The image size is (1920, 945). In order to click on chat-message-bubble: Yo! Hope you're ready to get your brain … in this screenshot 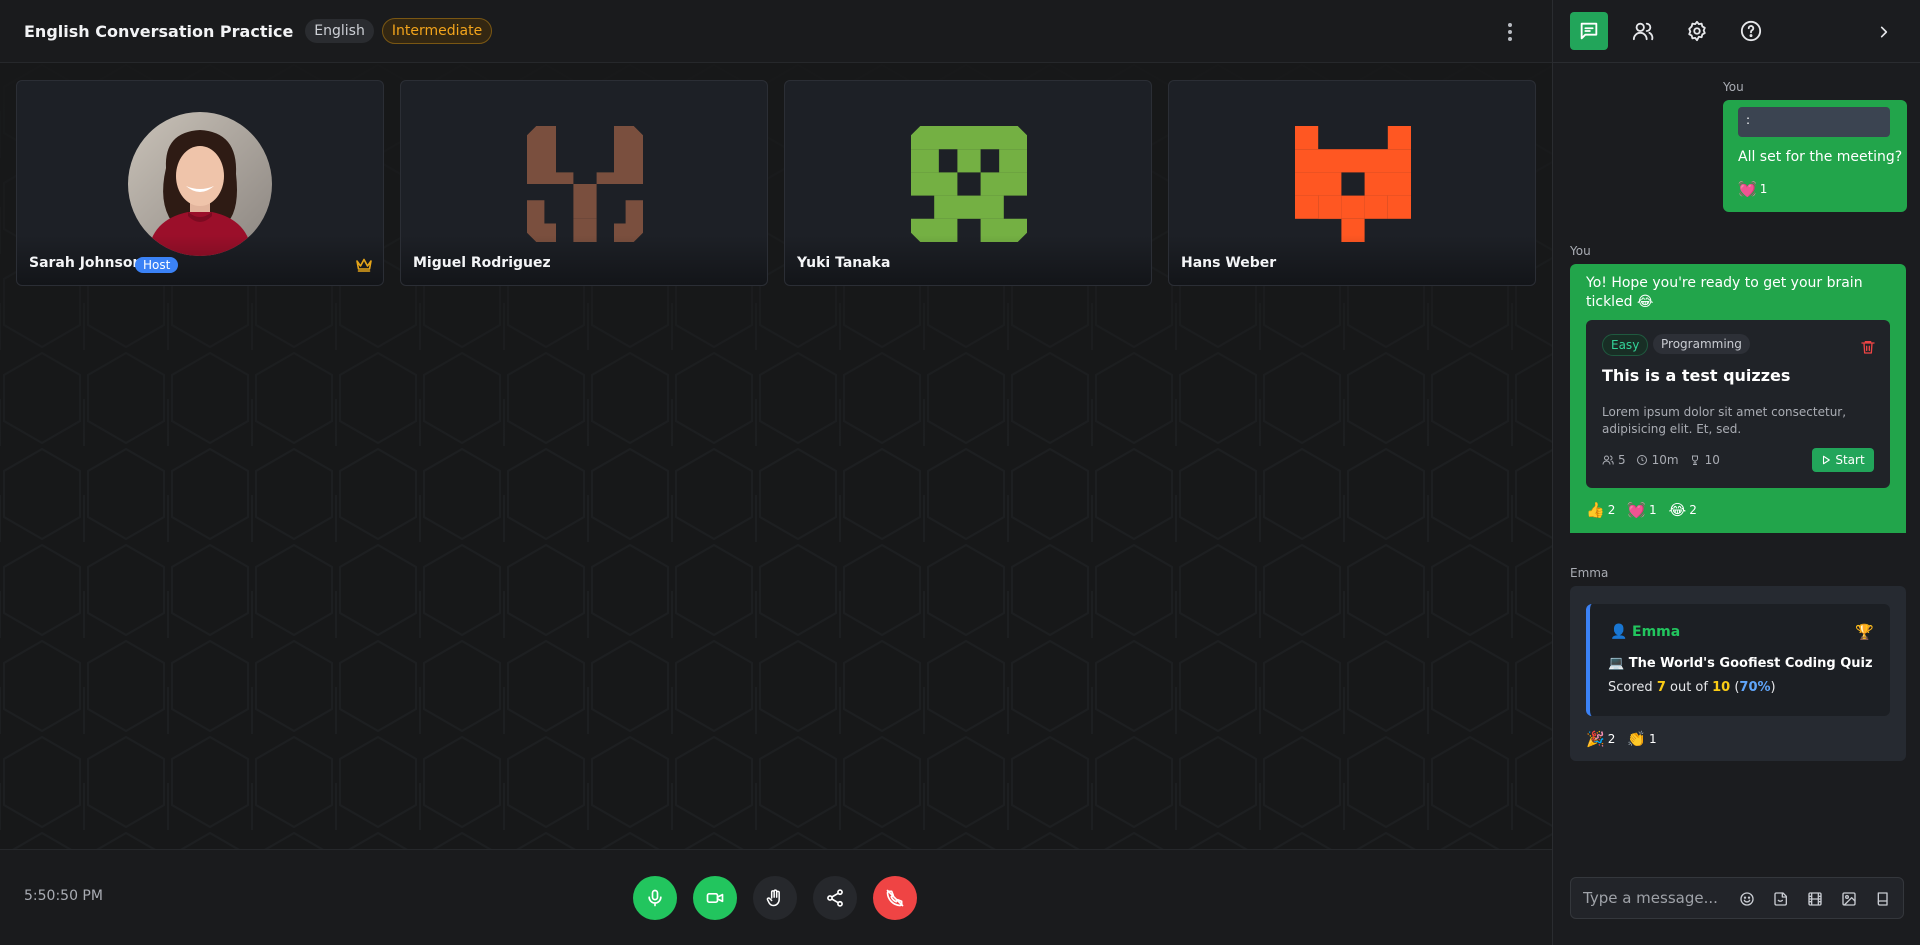, I will do `click(1738, 398)`.